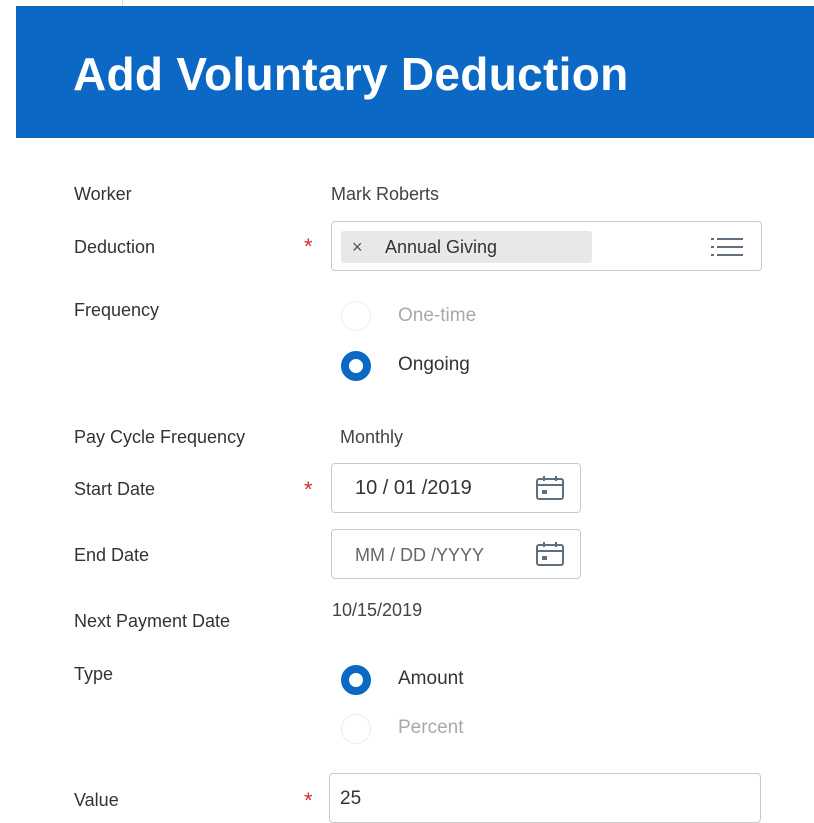 This screenshot has height=823, width=814. I want to click on next-payment-date-value: 10/15/2019, so click(377, 610).